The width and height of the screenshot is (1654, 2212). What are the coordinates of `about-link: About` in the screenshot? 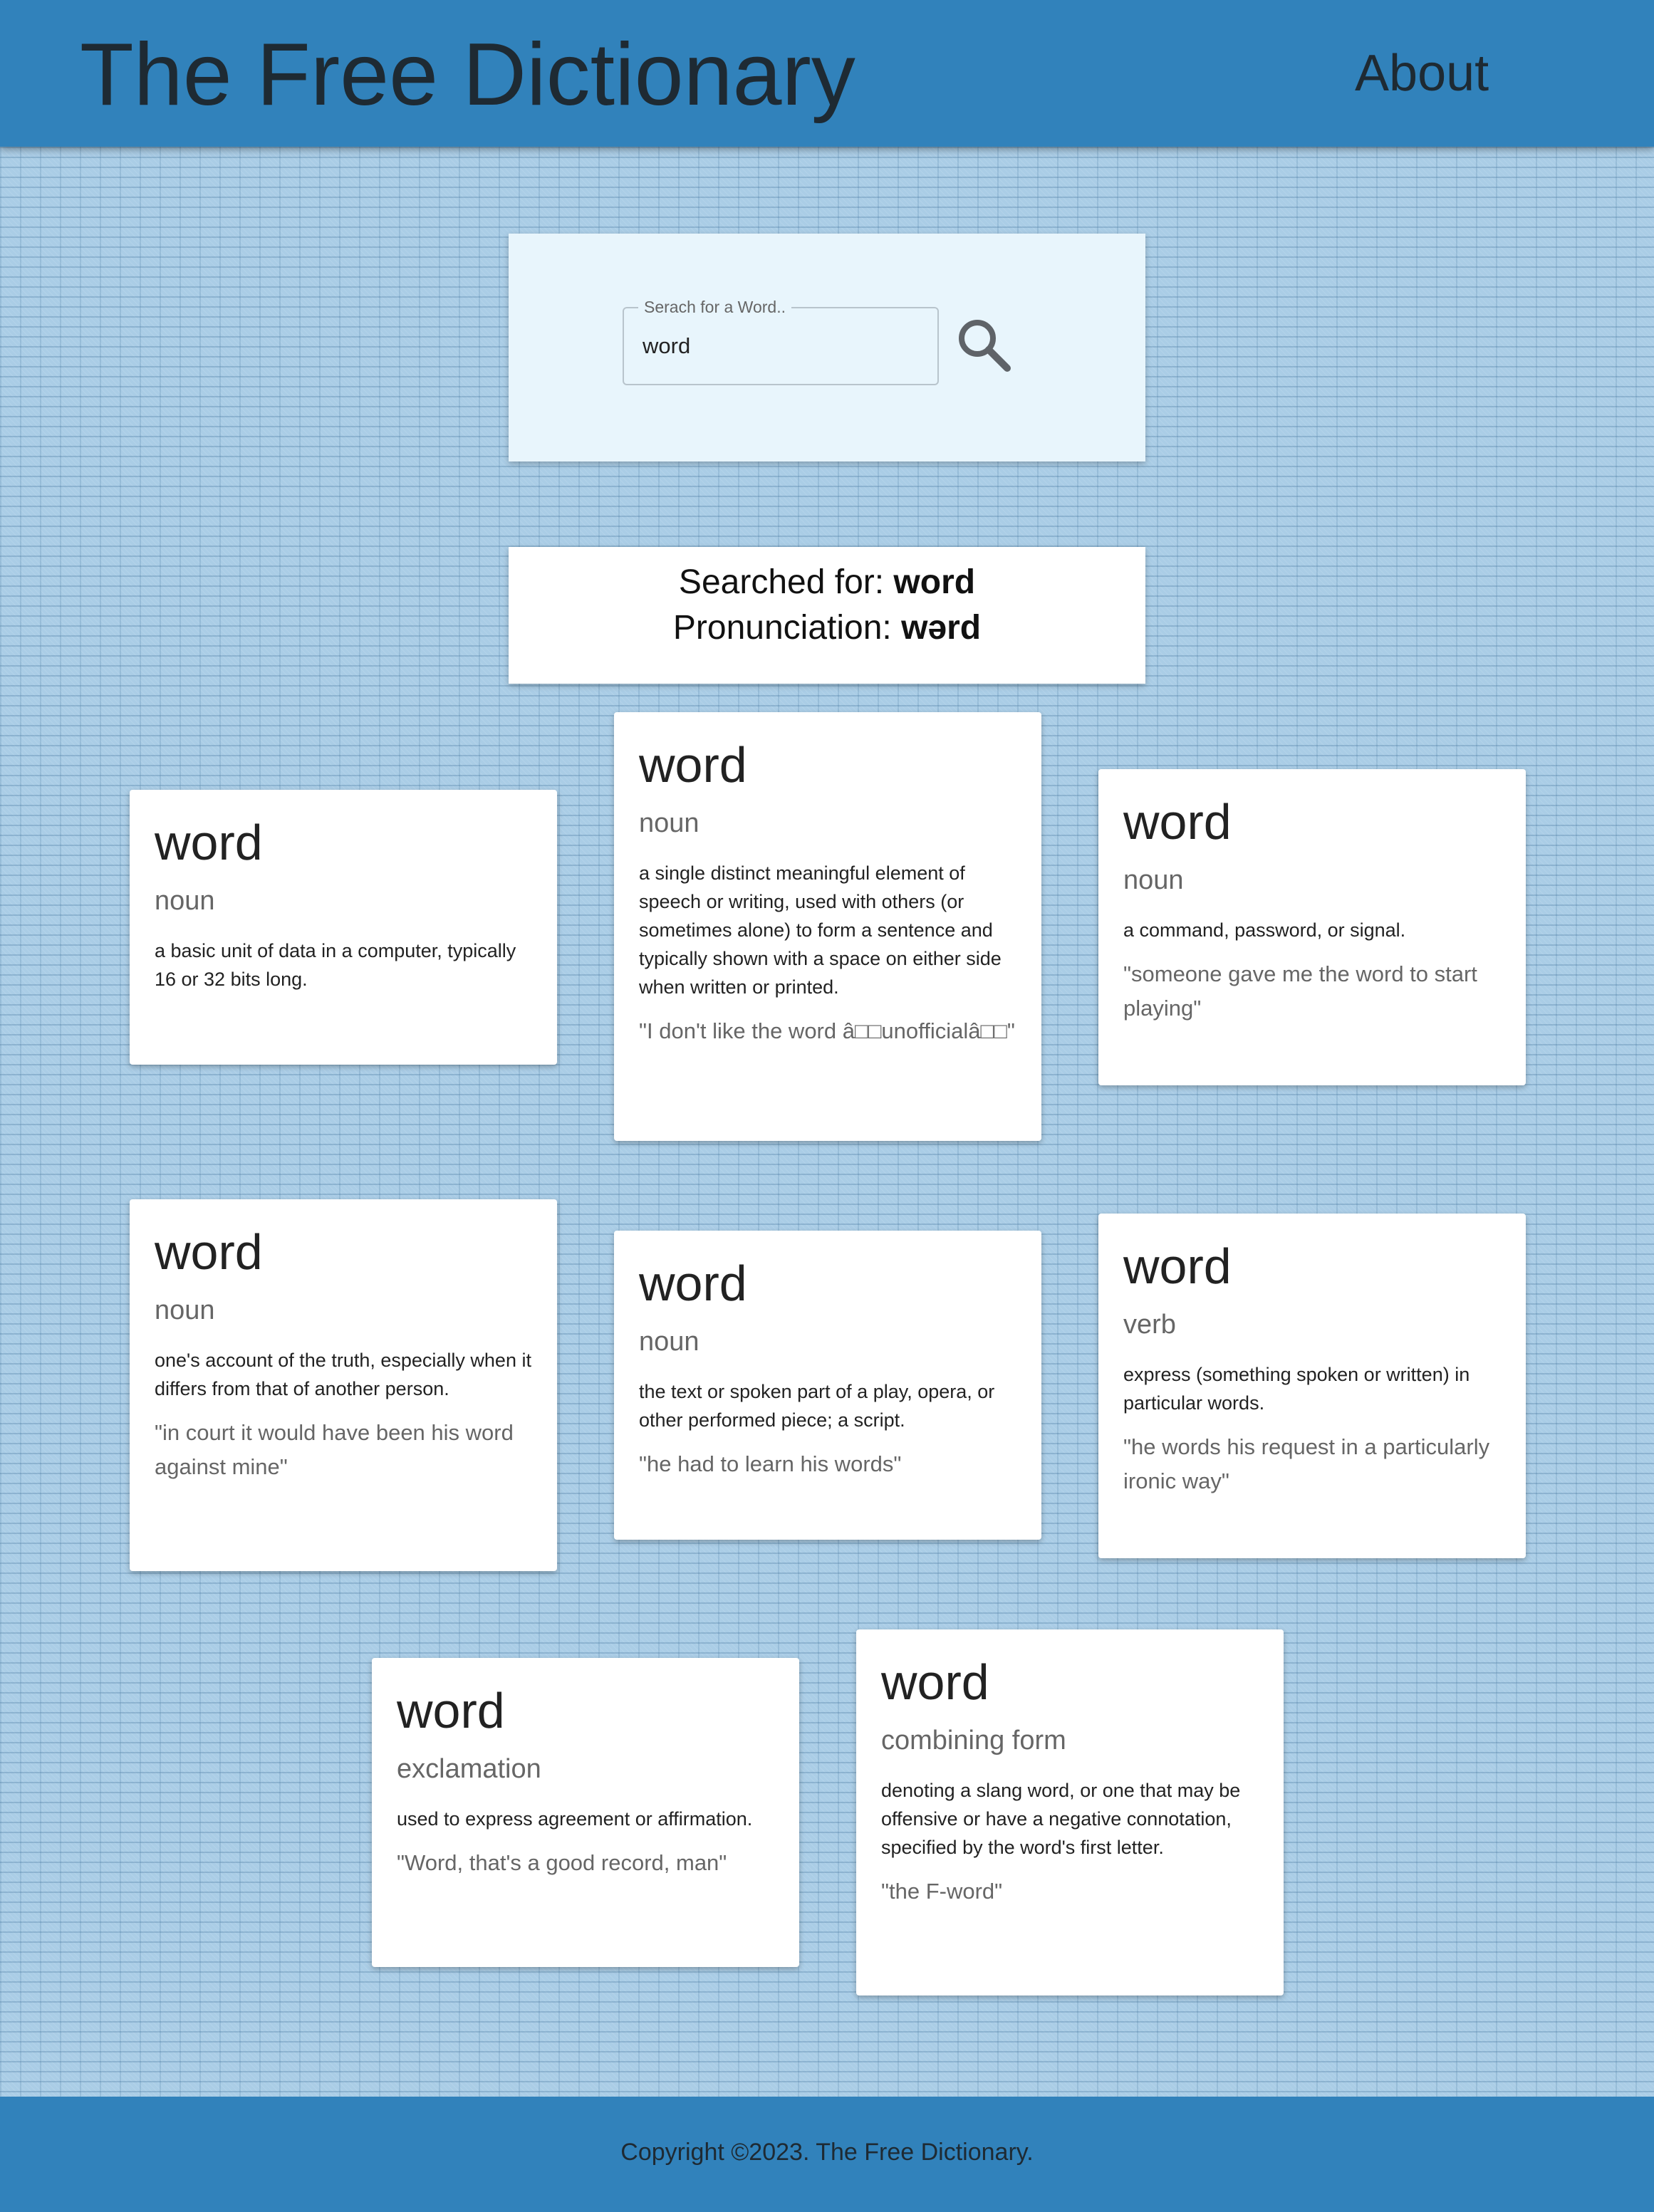 It's located at (1422, 73).